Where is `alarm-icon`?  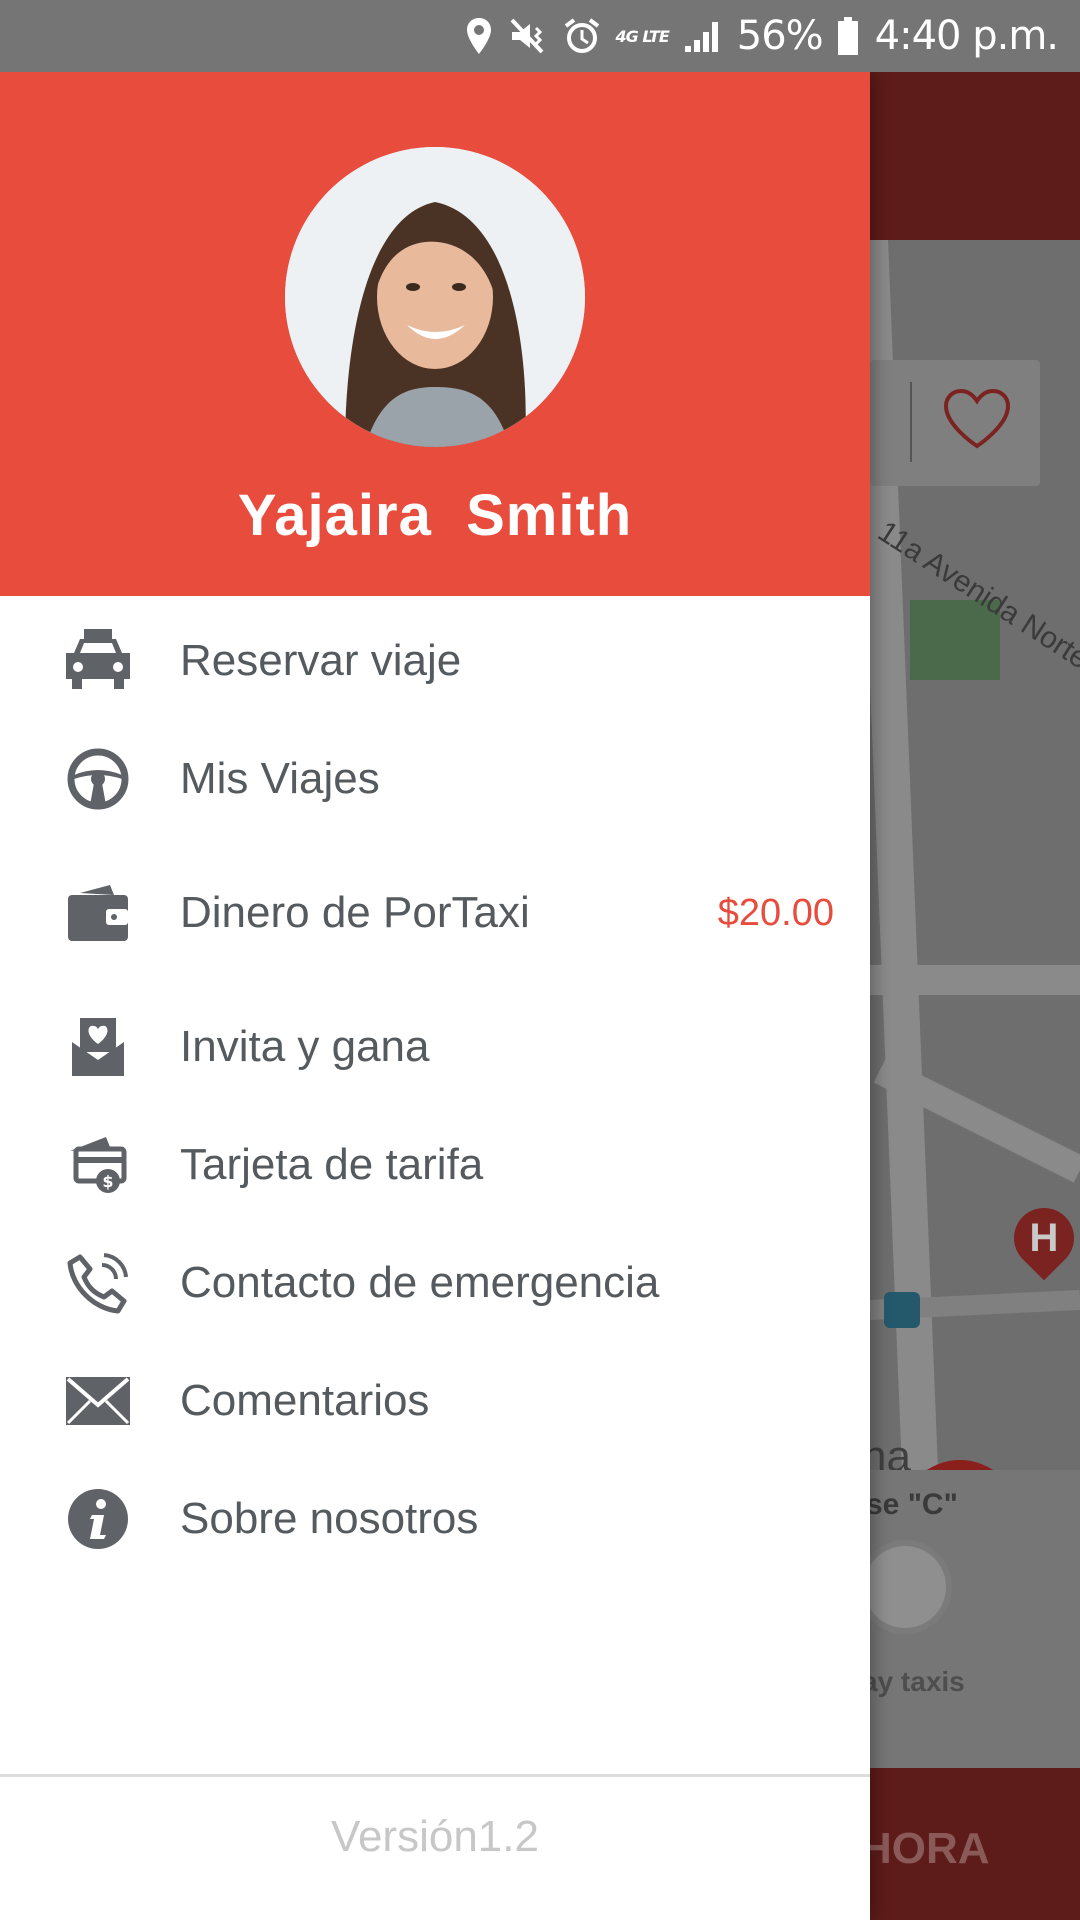 alarm-icon is located at coordinates (582, 36).